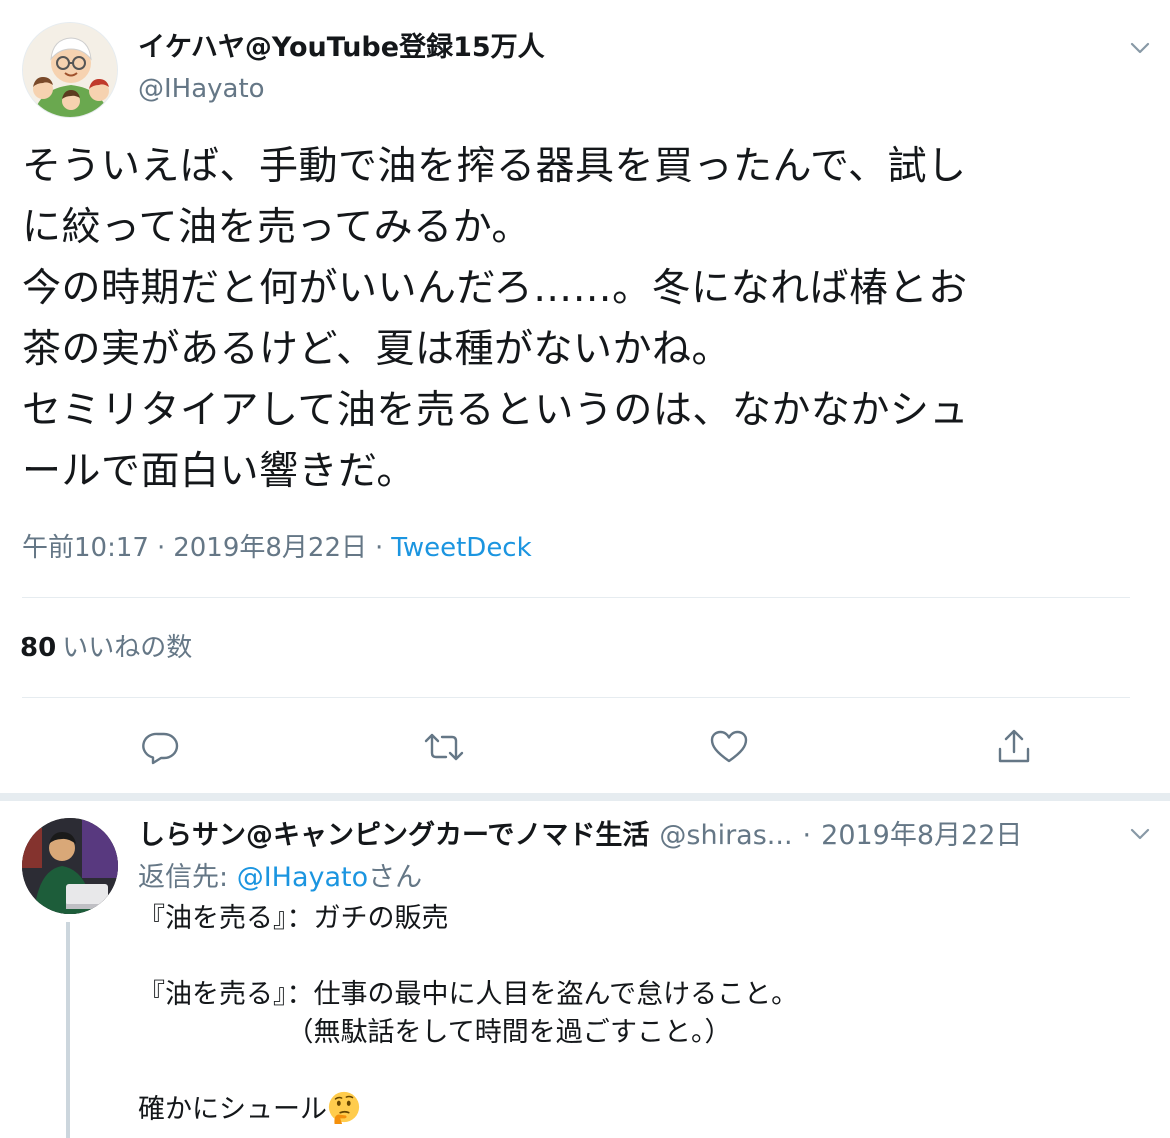 The height and width of the screenshot is (1138, 1170). I want to click on likes-label: いいねの数, so click(127, 648).